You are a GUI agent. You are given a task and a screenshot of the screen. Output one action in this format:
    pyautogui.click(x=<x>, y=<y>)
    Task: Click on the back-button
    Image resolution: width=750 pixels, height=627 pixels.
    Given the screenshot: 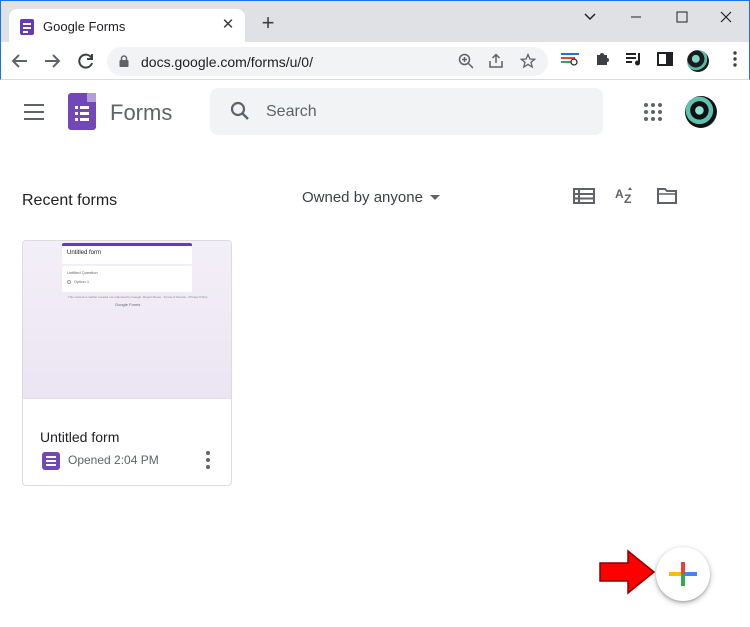 What is the action you would take?
    pyautogui.click(x=20, y=61)
    